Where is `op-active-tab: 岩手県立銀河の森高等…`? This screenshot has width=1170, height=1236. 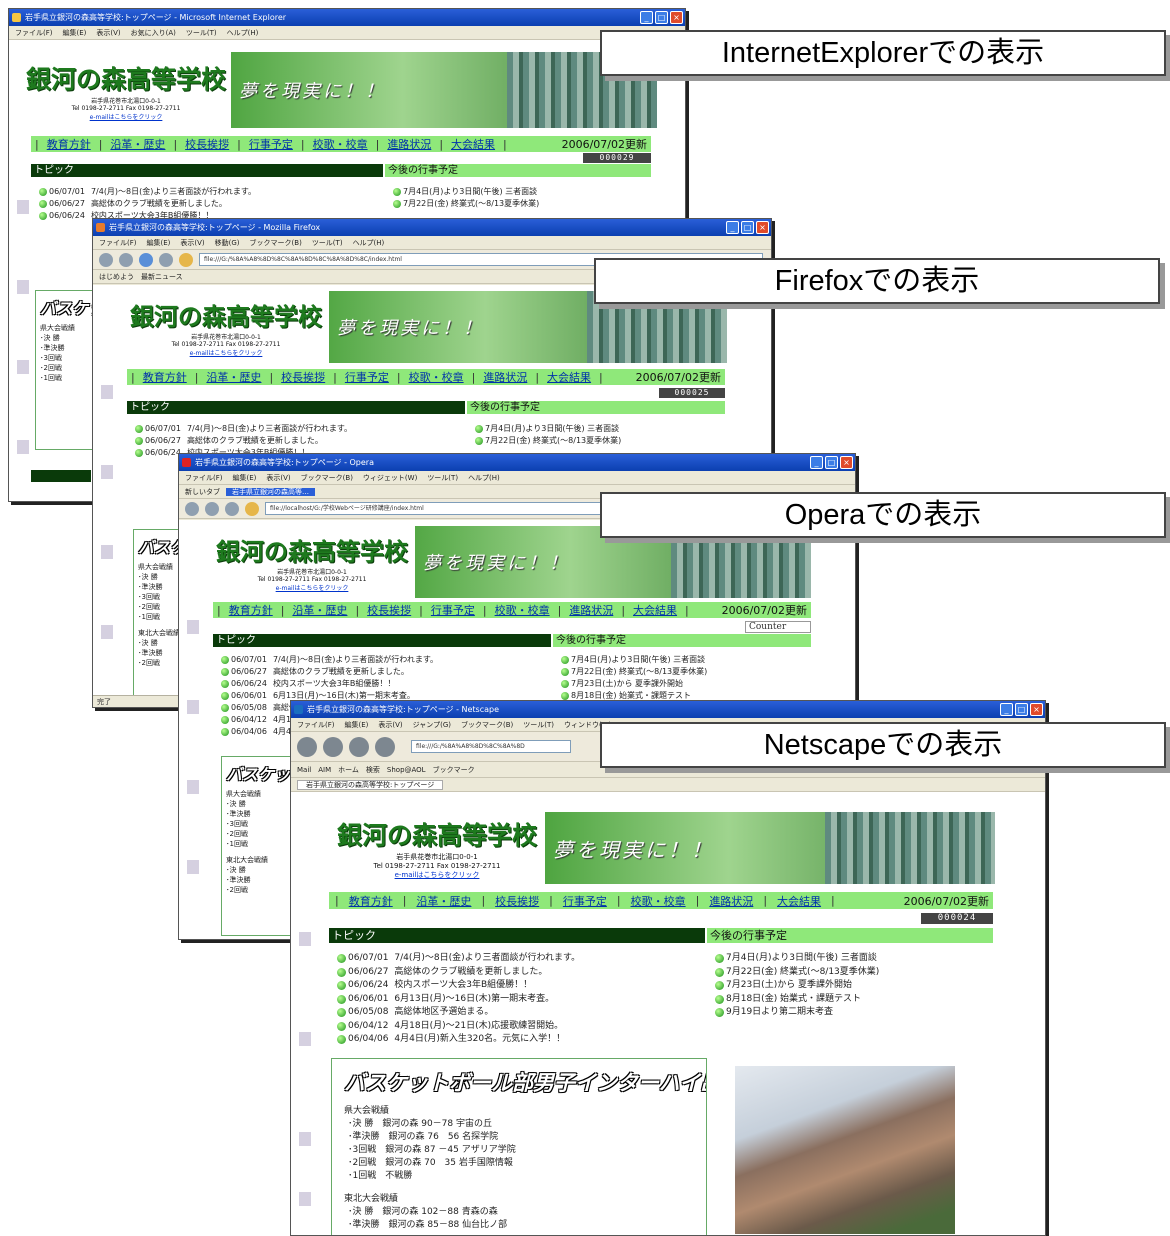
op-active-tab: 岩手県立銀河の森高等… is located at coordinates (270, 492).